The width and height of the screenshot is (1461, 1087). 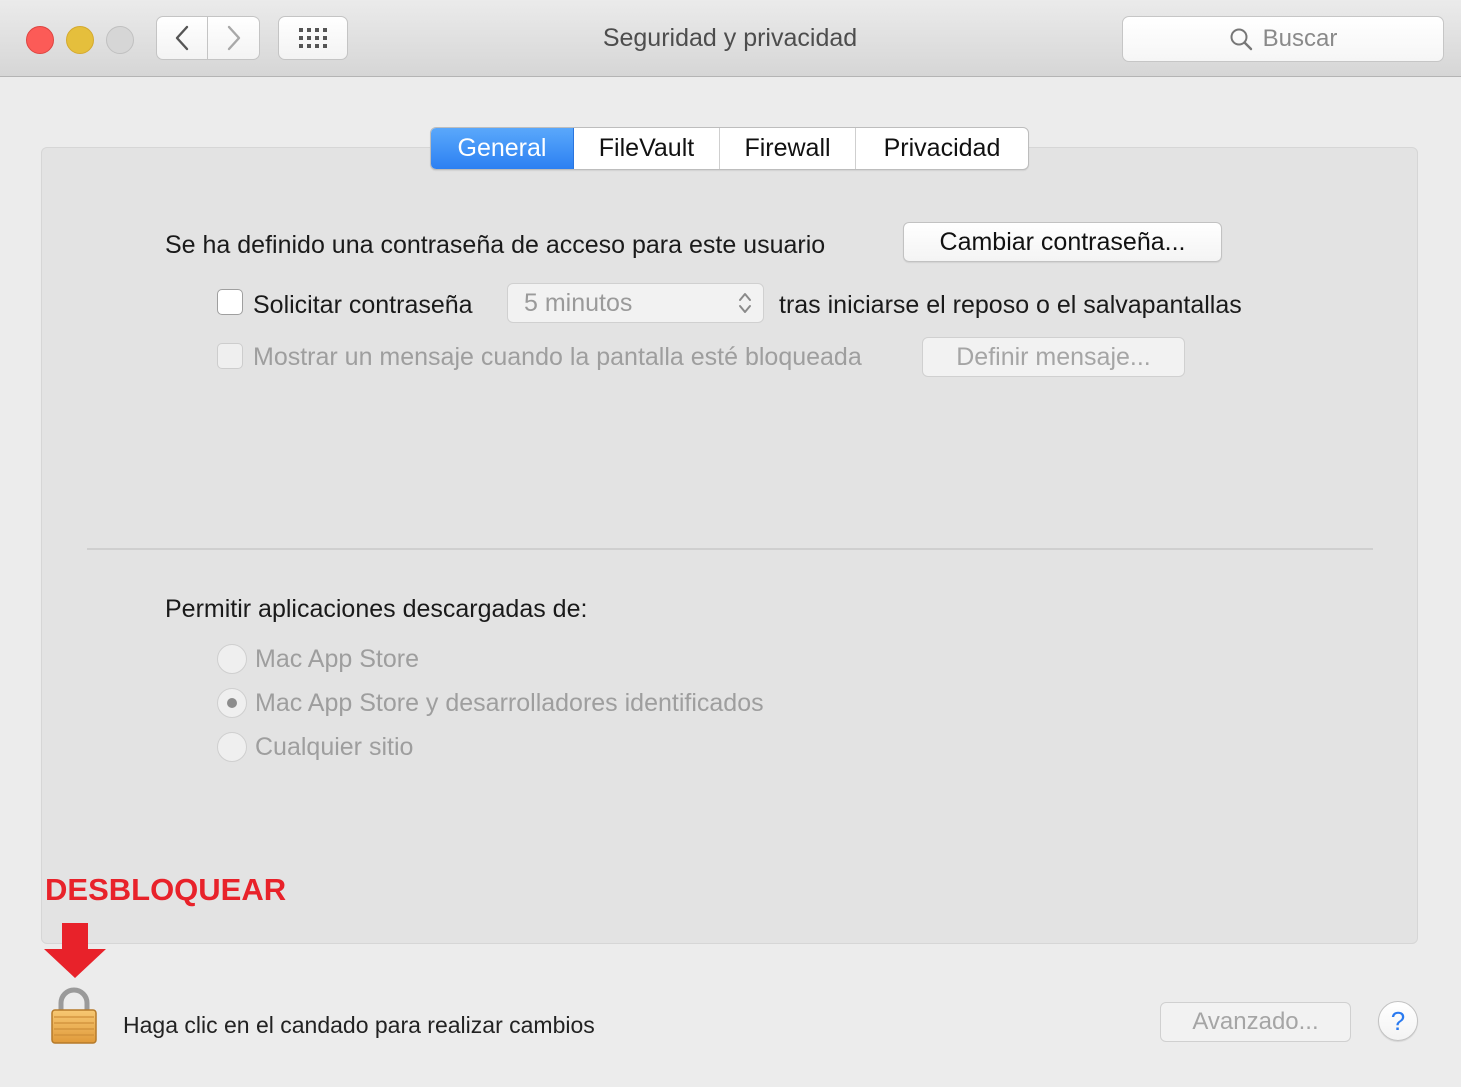 I want to click on show-all-button, so click(x=313, y=38).